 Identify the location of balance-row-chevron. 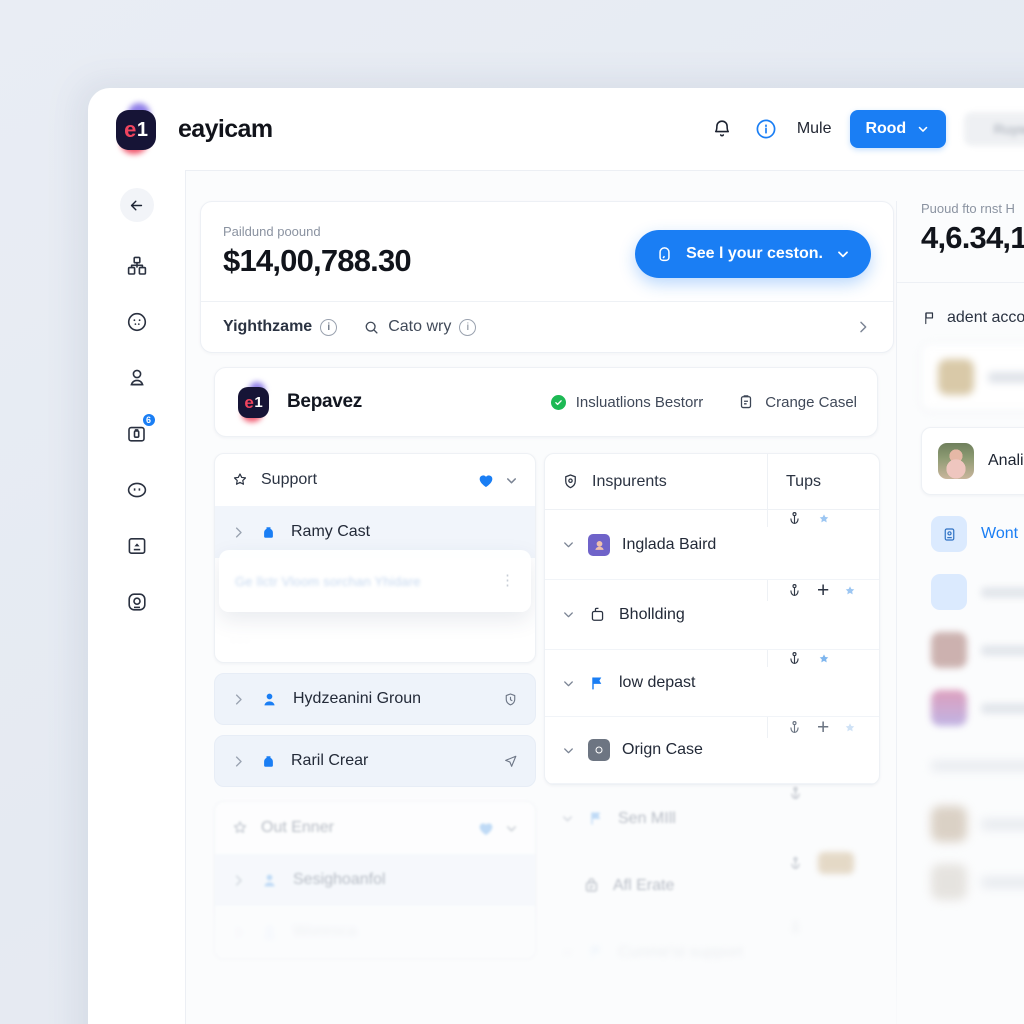
(863, 327).